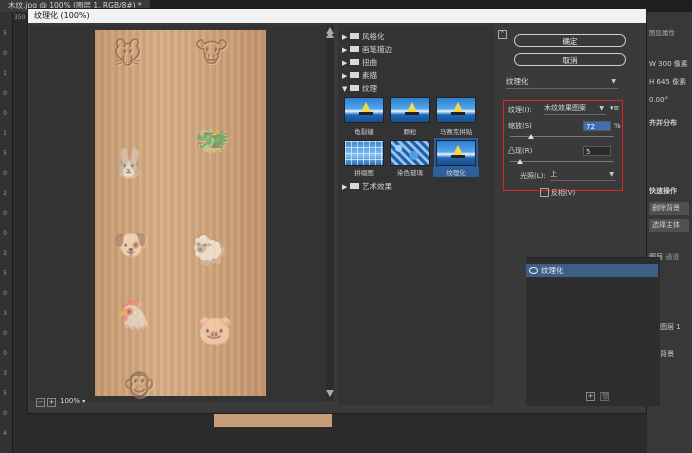 Image resolution: width=692 pixels, height=453 pixels. I want to click on ruler-mark: 1, so click(5, 133).